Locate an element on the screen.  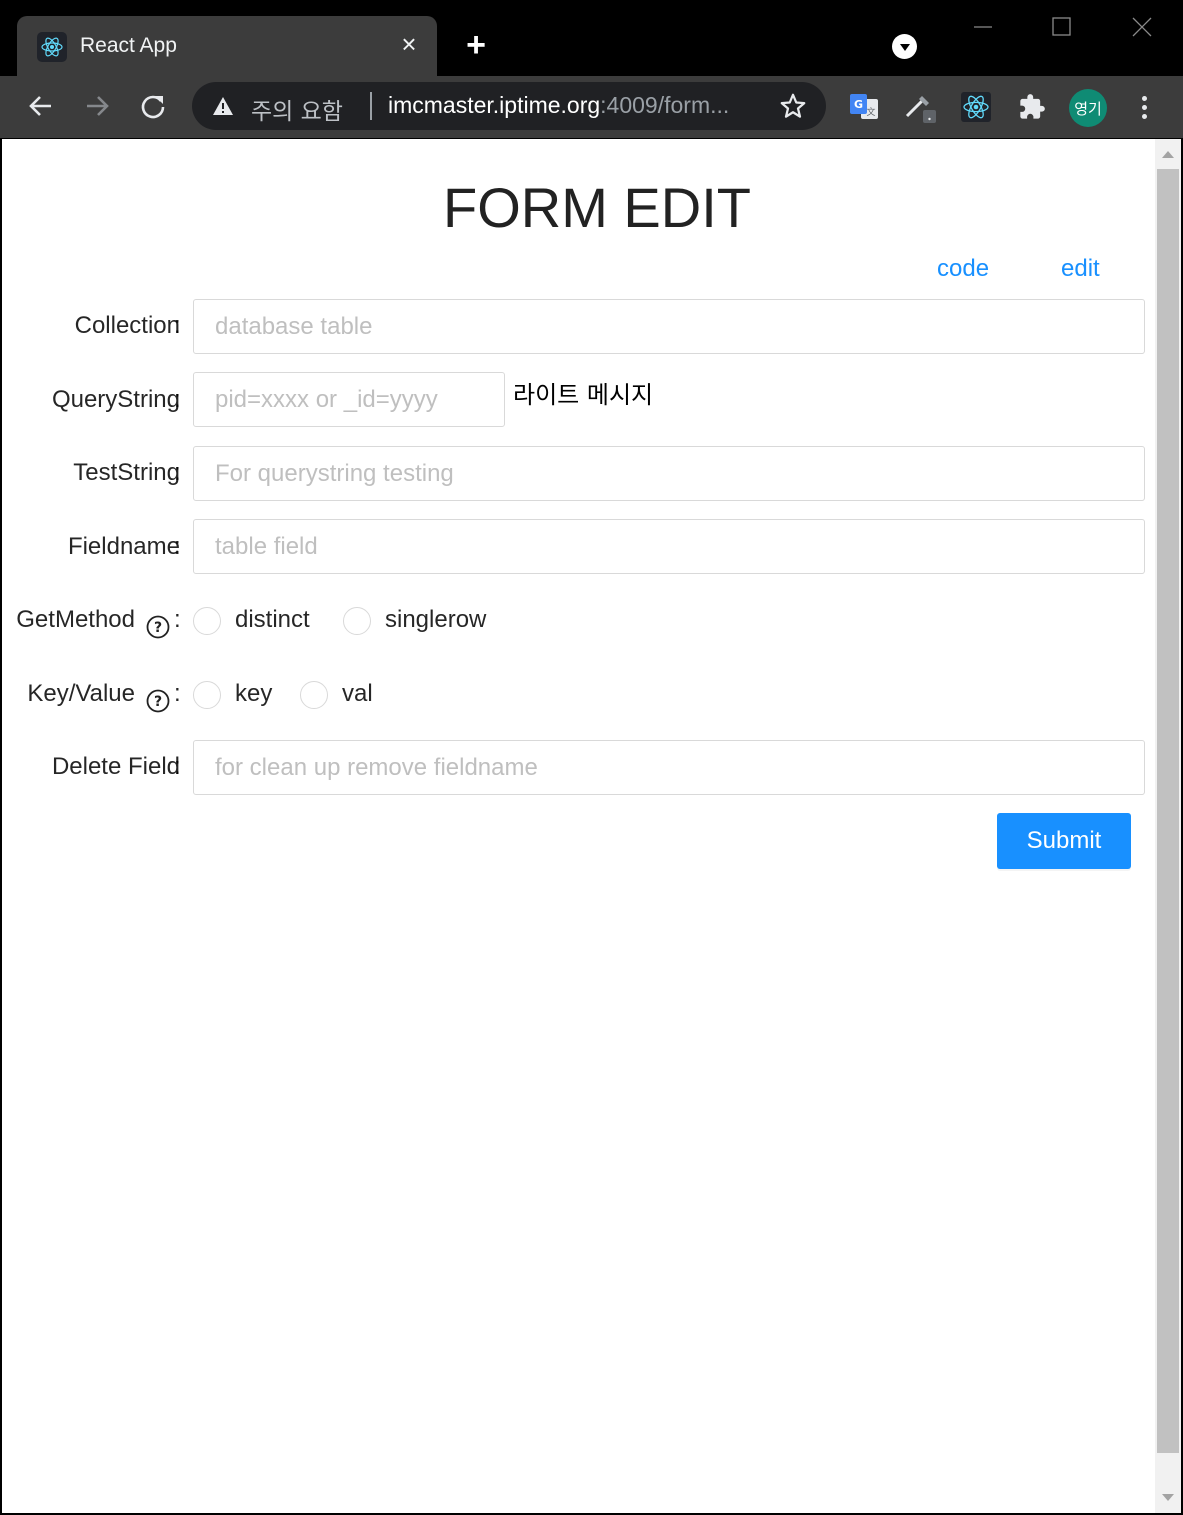
profile-avatar: 영기 is located at coordinates (1088, 108).